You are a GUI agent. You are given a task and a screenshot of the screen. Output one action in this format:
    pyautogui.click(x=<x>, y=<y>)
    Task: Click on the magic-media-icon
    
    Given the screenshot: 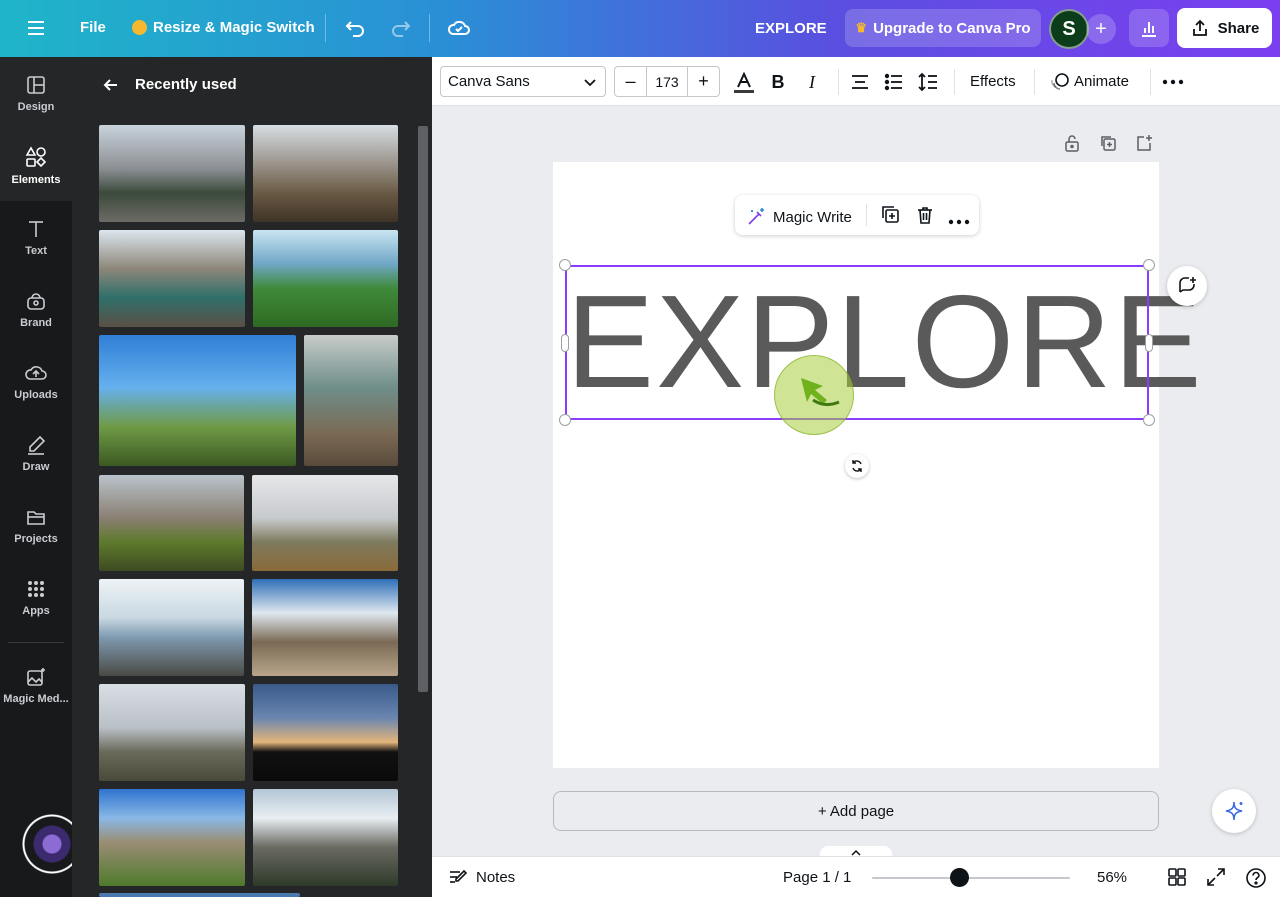 What is the action you would take?
    pyautogui.click(x=36, y=676)
    